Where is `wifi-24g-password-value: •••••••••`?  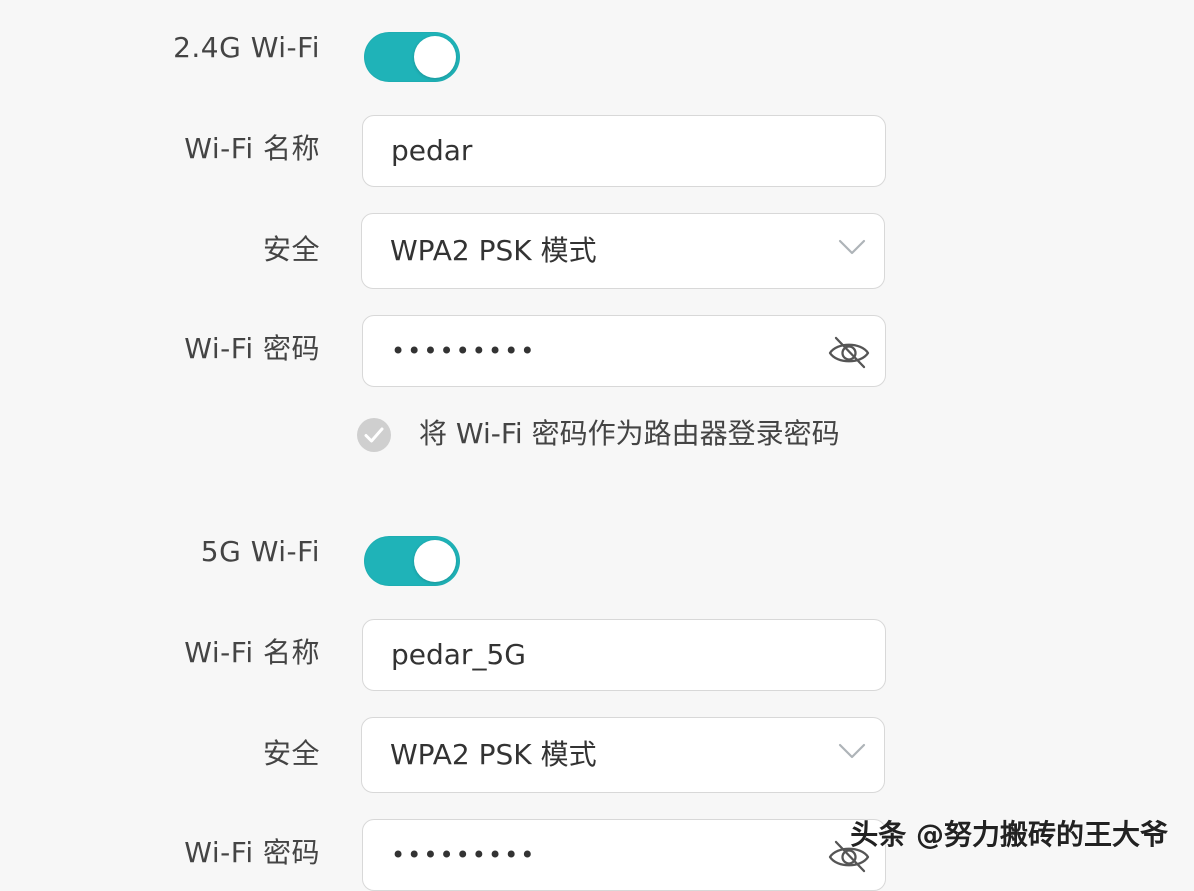
wifi-24g-password-value: ••••••••• is located at coordinates (464, 351).